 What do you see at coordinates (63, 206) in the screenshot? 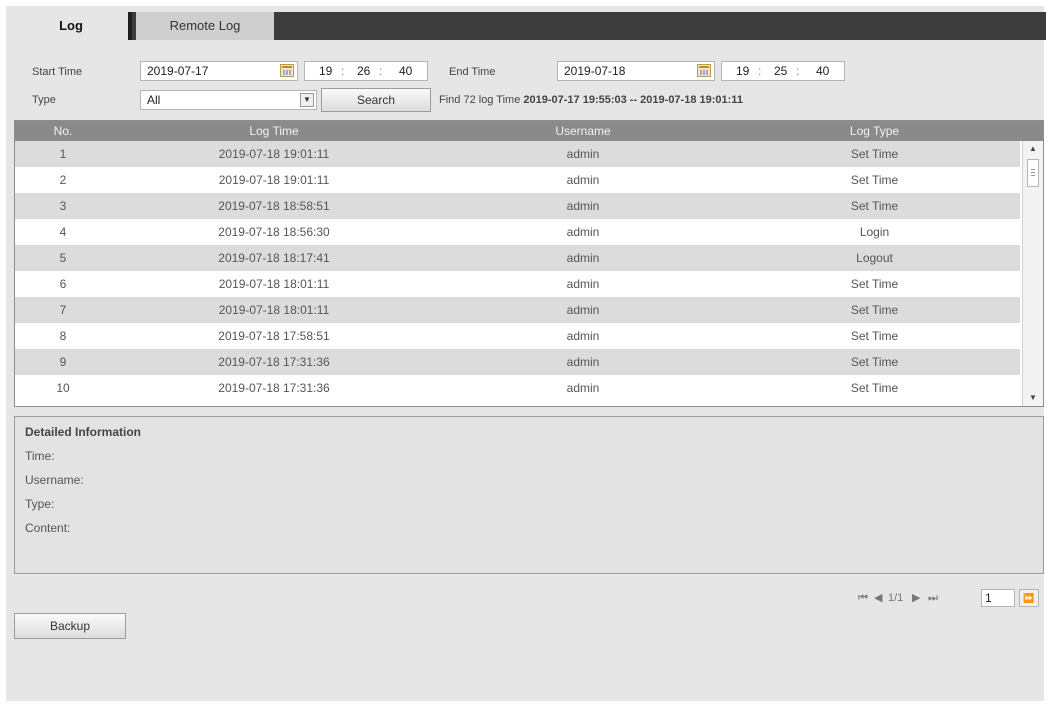
I see `cell-no: 3` at bounding box center [63, 206].